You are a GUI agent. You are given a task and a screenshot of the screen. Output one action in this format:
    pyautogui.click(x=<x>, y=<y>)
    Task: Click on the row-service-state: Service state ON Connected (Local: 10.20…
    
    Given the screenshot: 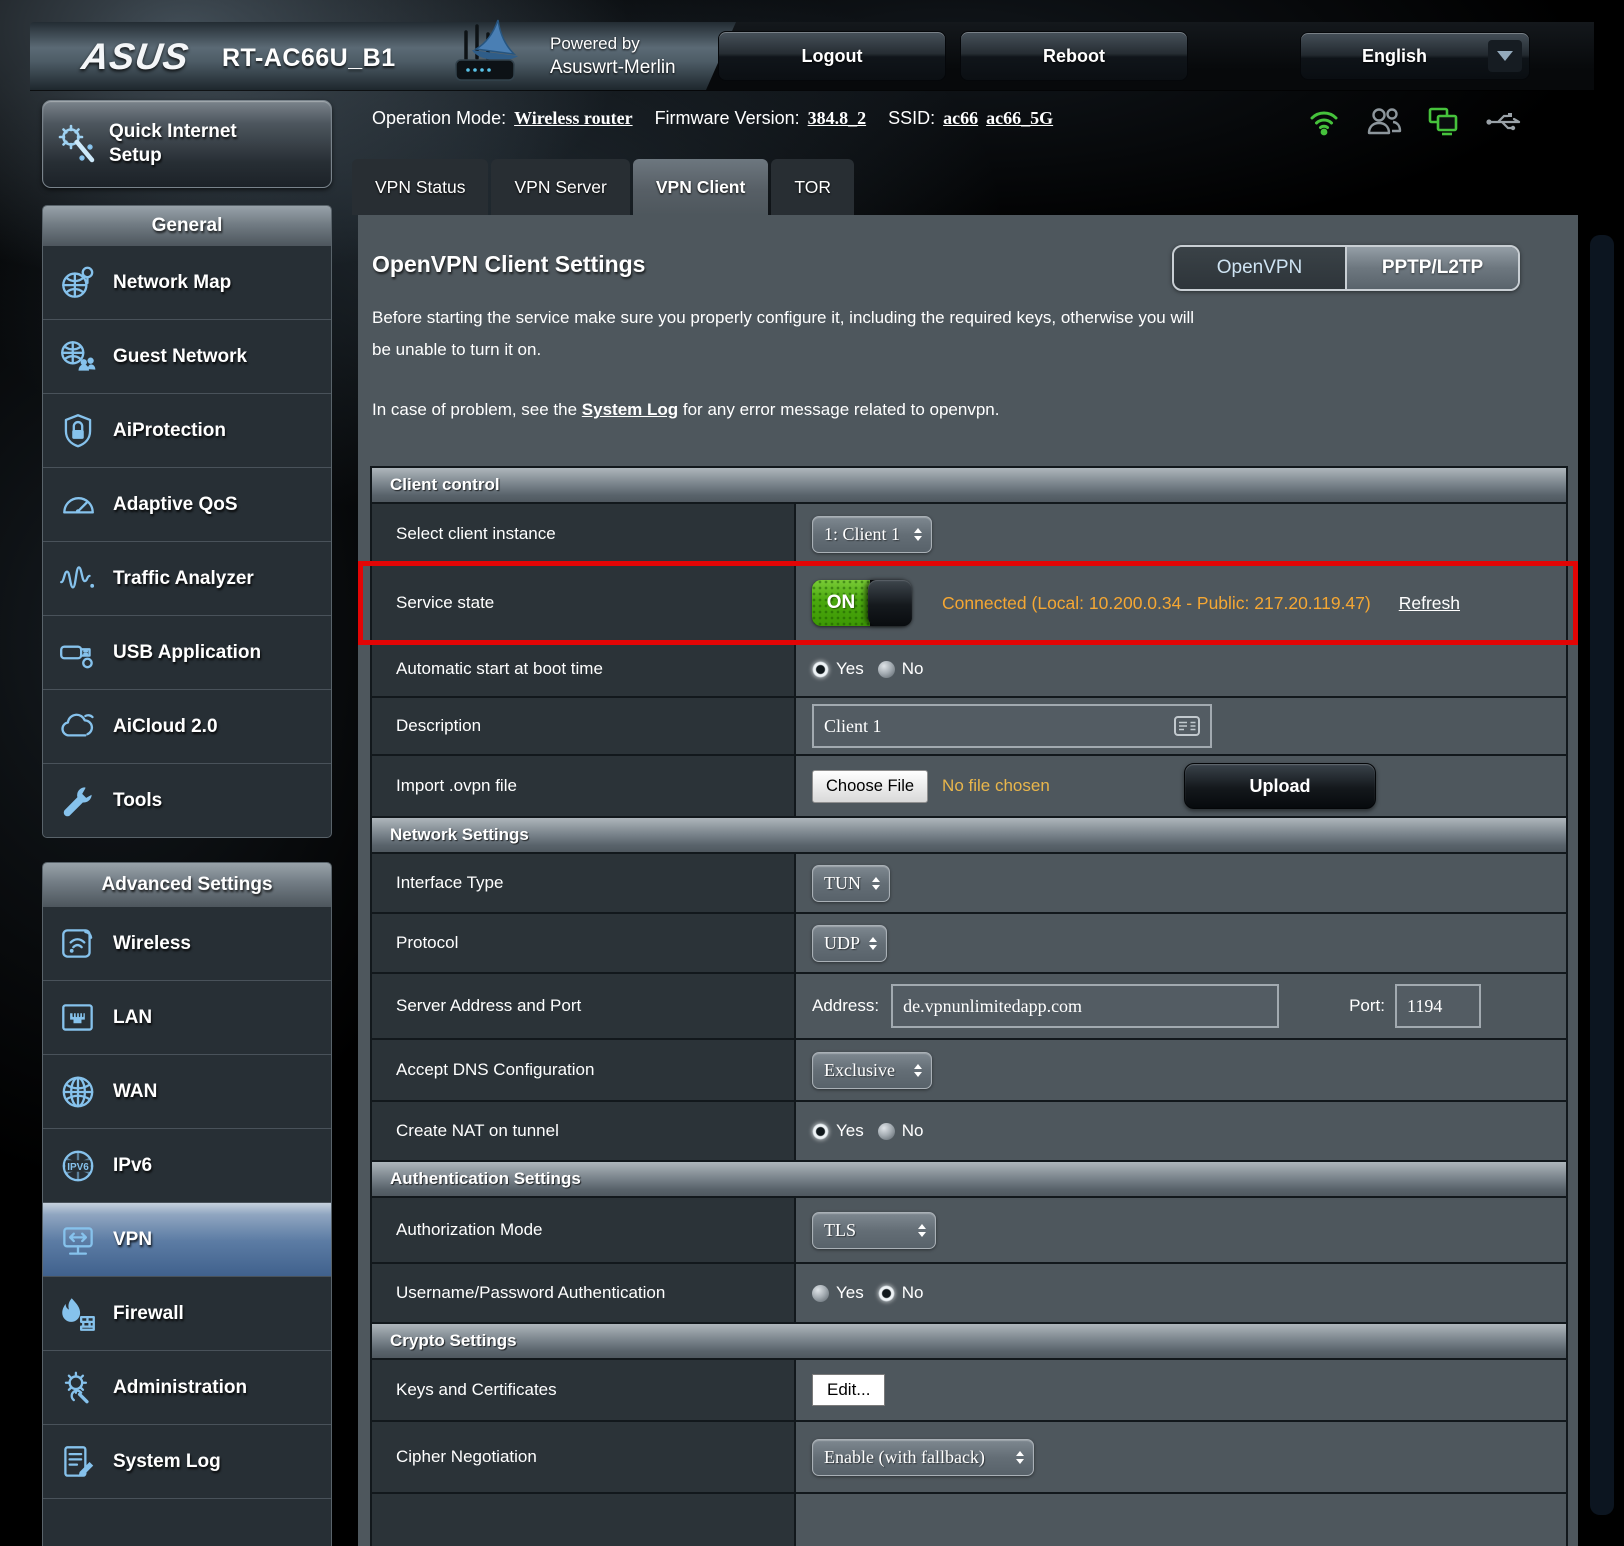 What is the action you would take?
    pyautogui.click(x=968, y=603)
    